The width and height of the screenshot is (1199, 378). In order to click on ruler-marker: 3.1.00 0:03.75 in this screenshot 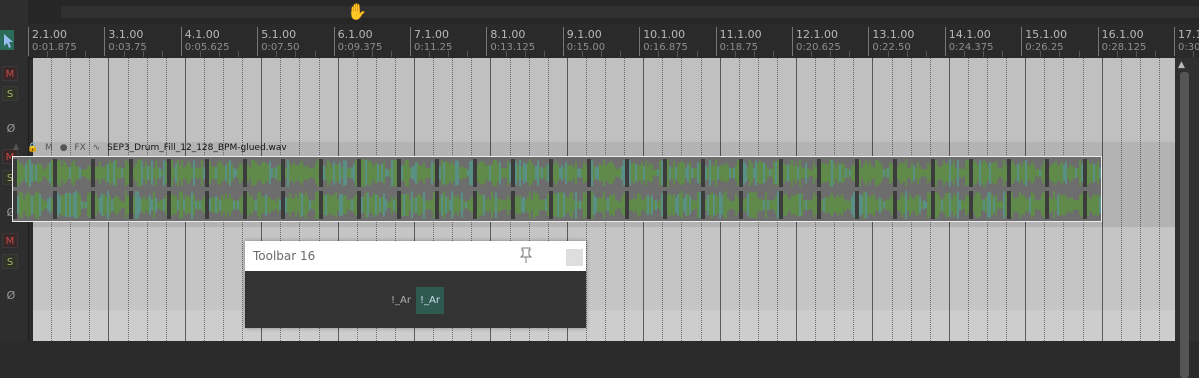, I will do `click(125, 41)`.